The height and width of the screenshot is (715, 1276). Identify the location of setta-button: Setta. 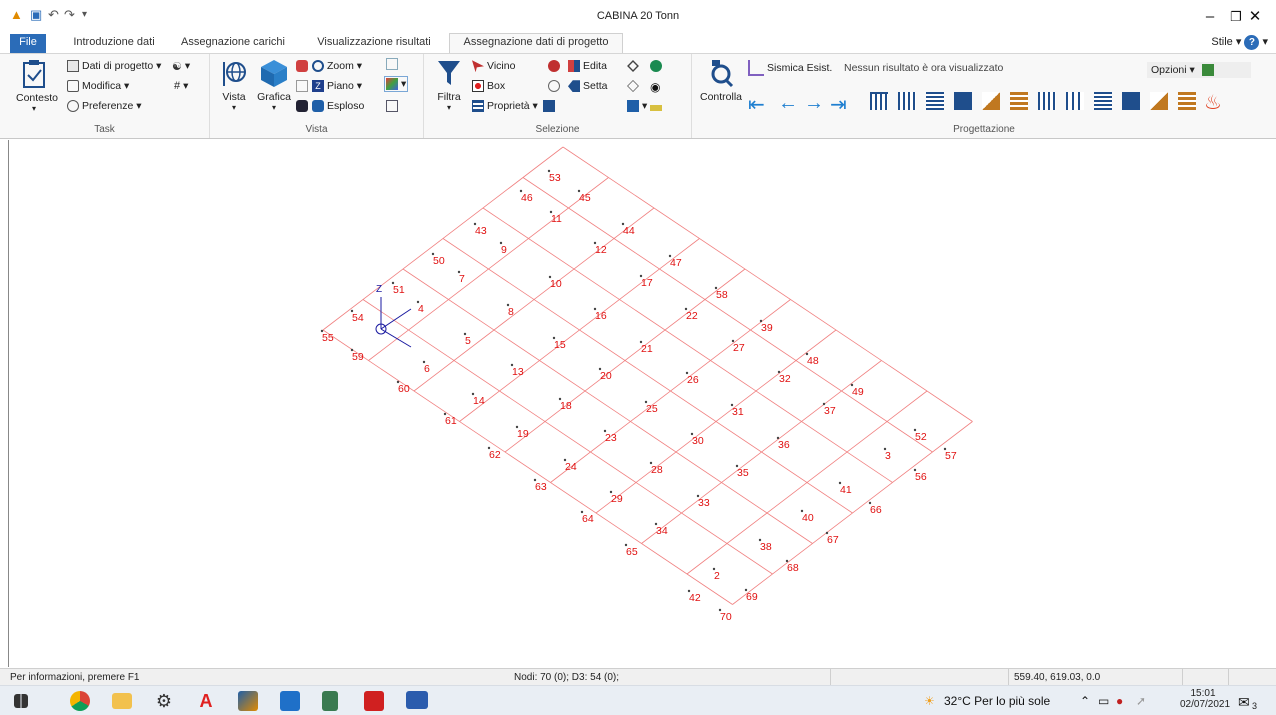
(588, 86).